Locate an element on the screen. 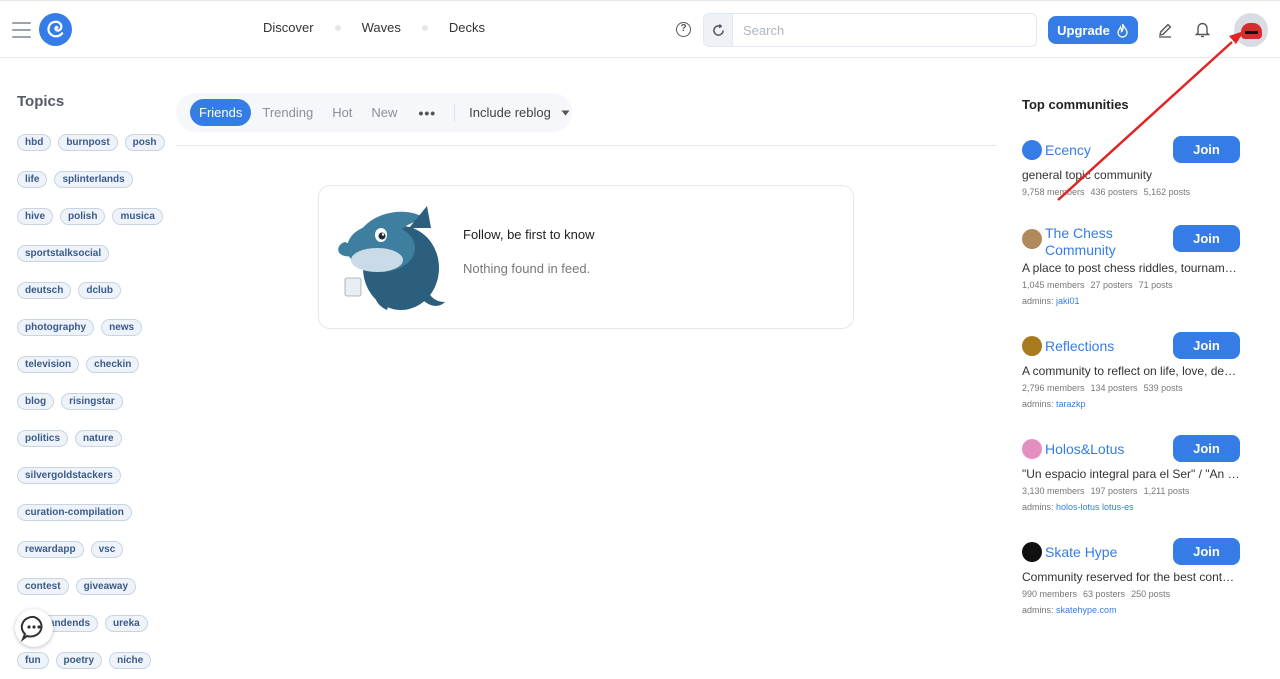 This screenshot has width=1280, height=679. topic-tag: silvergoldstackers is located at coordinates (69, 475).